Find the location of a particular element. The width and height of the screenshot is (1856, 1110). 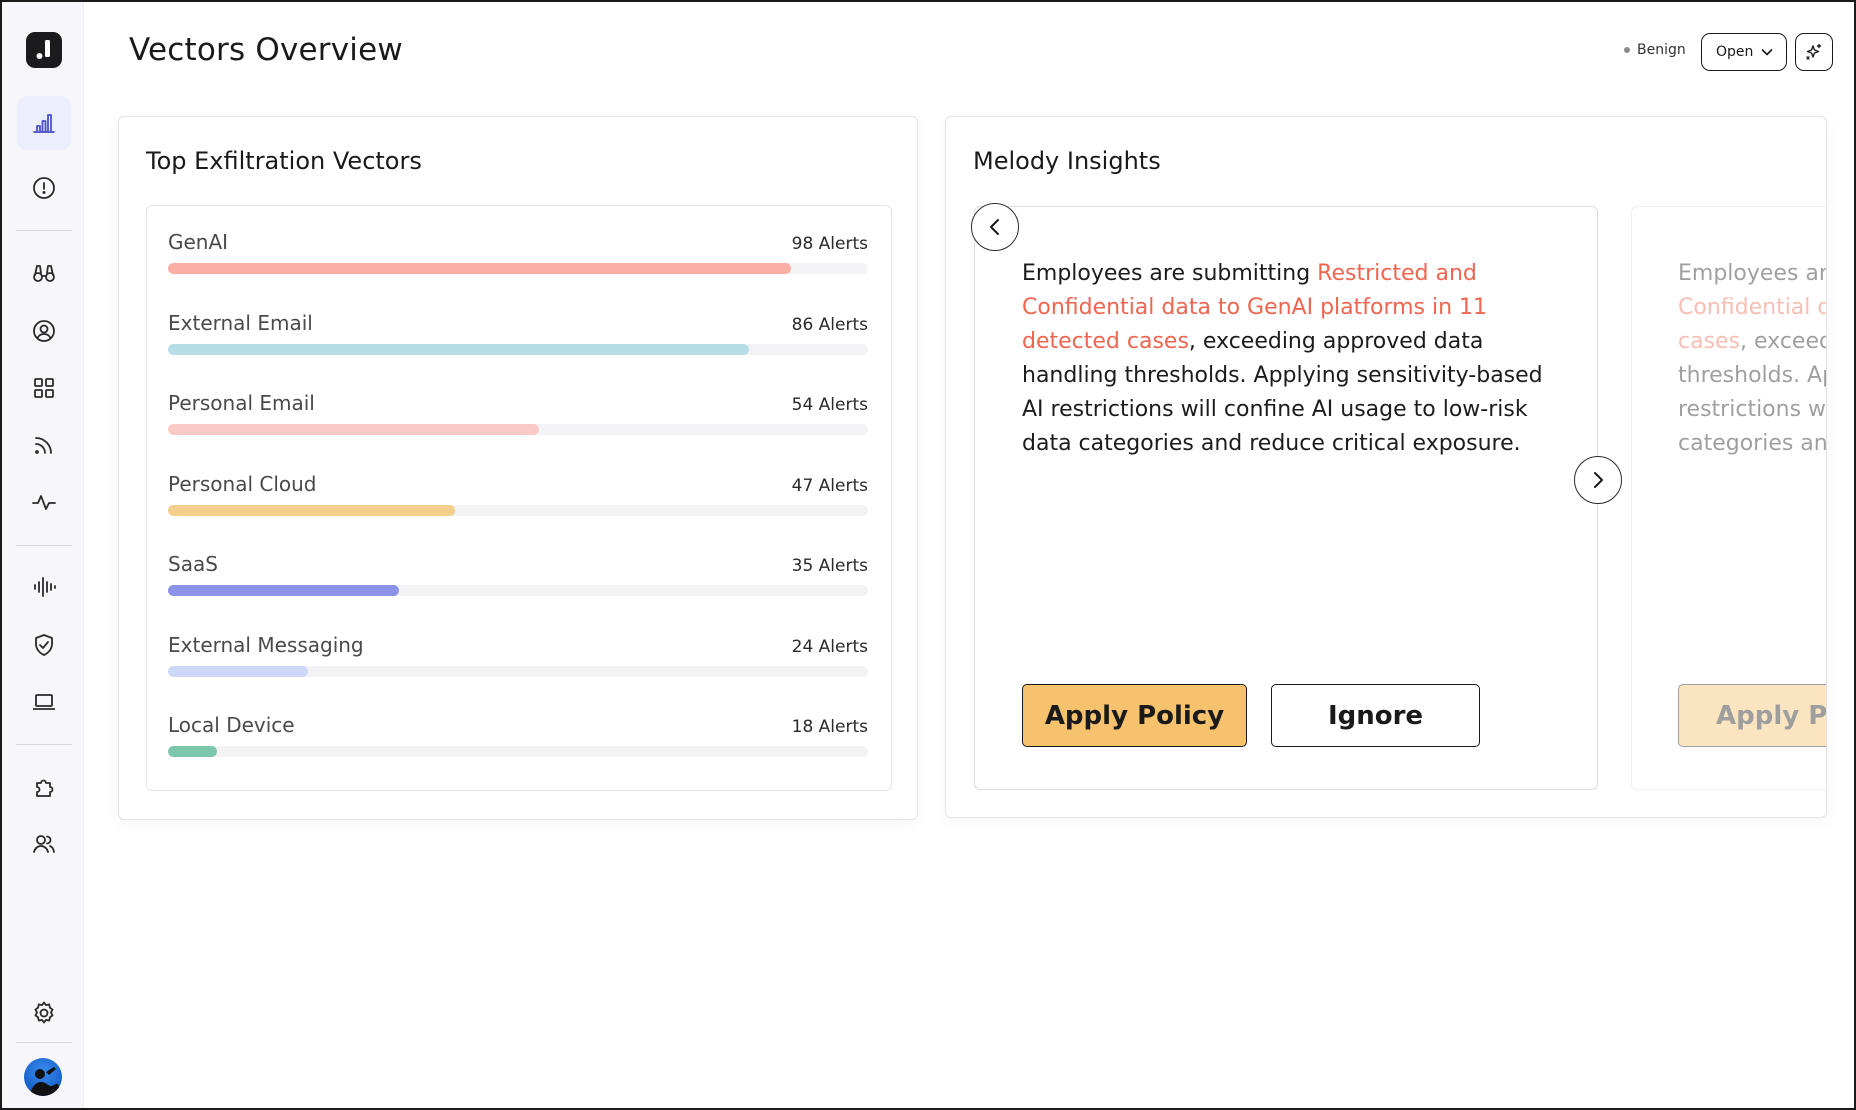

carousel-next-button is located at coordinates (1598, 480).